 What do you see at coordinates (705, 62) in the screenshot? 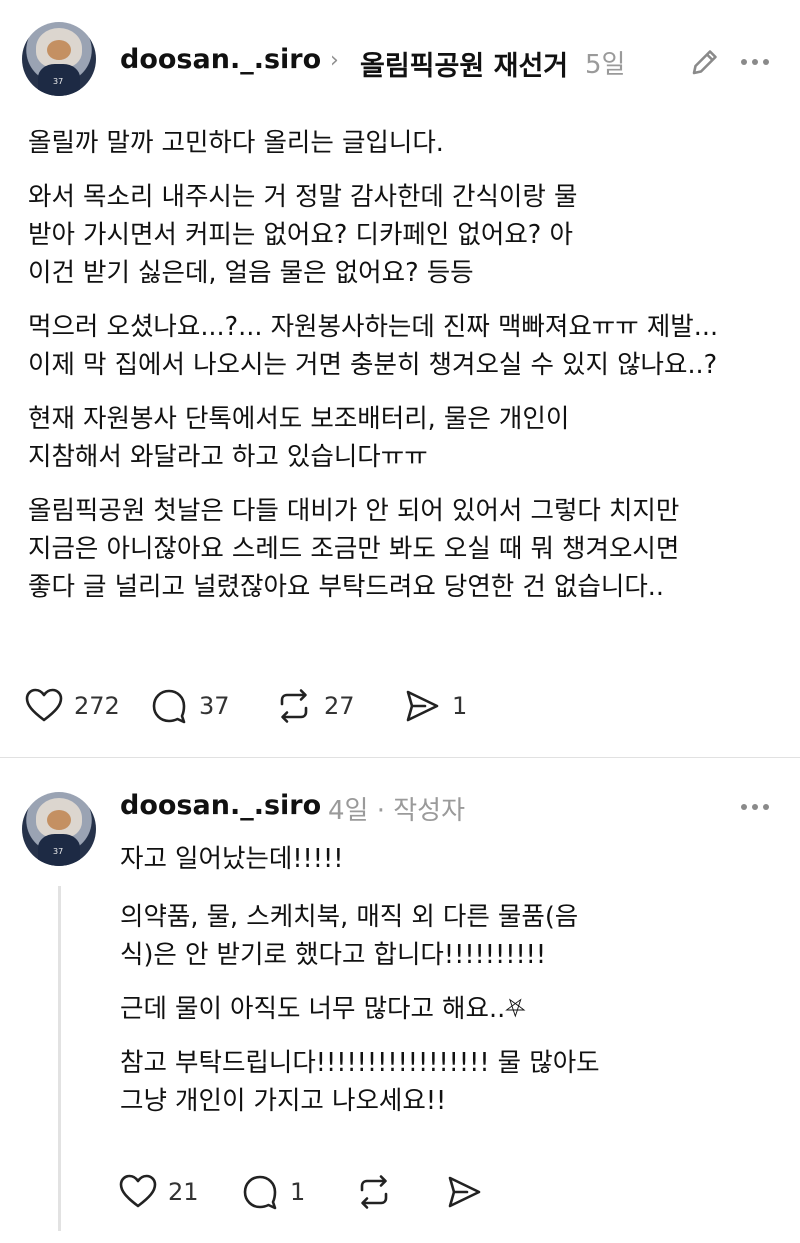
I see `pencil-icon` at bounding box center [705, 62].